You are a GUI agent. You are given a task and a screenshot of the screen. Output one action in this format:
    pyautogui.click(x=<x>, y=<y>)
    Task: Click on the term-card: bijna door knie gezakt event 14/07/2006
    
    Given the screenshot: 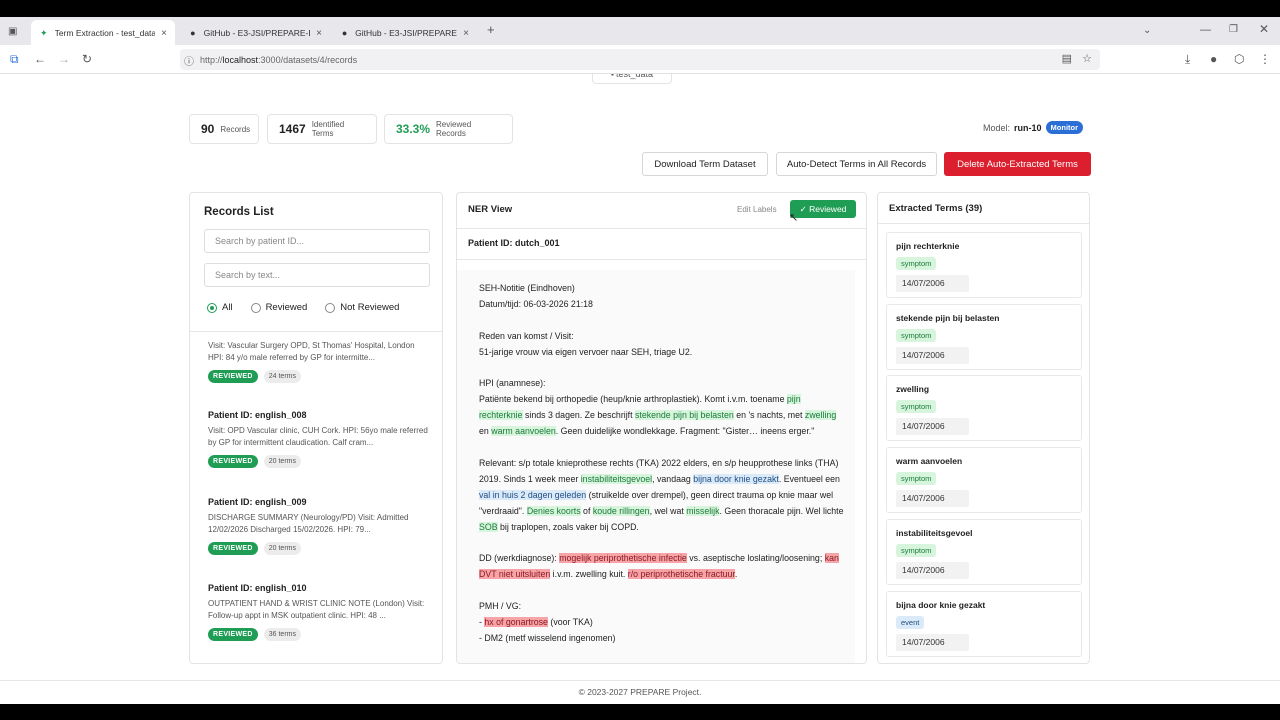 What is the action you would take?
    pyautogui.click(x=984, y=624)
    